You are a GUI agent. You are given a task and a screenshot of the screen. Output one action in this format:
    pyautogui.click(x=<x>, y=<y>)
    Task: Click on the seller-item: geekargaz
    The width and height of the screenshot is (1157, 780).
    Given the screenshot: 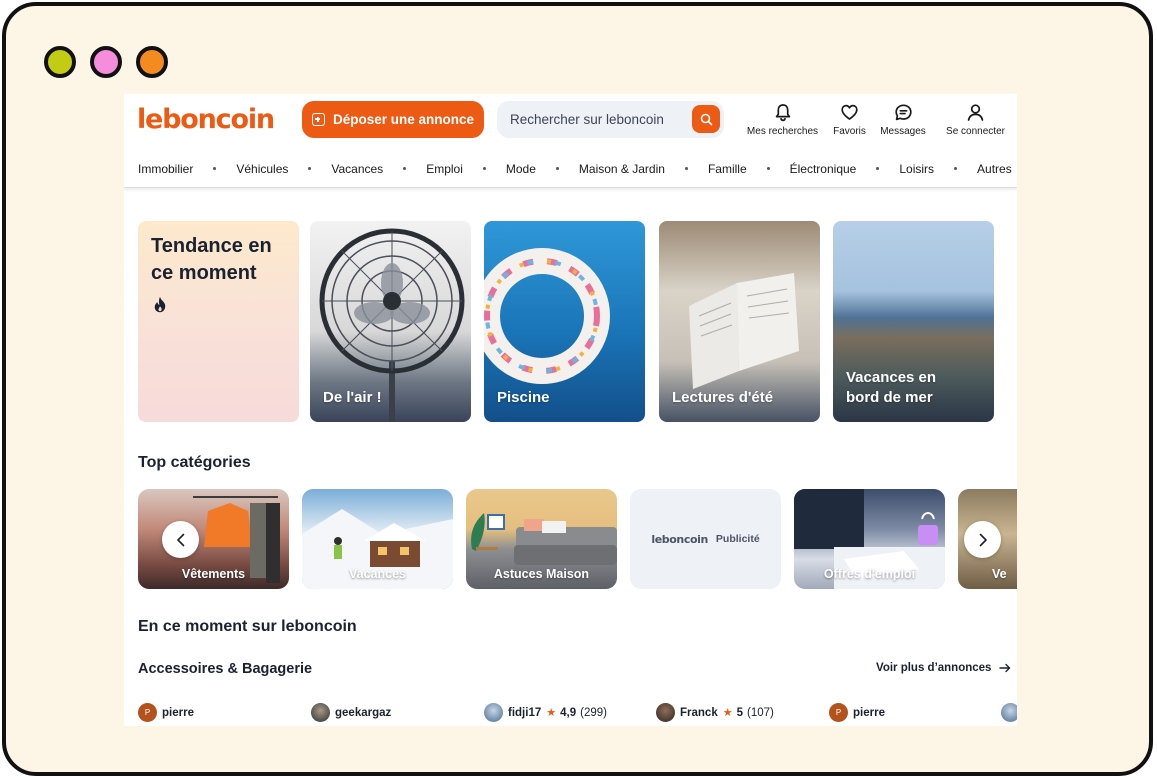 What is the action you would take?
    pyautogui.click(x=351, y=712)
    